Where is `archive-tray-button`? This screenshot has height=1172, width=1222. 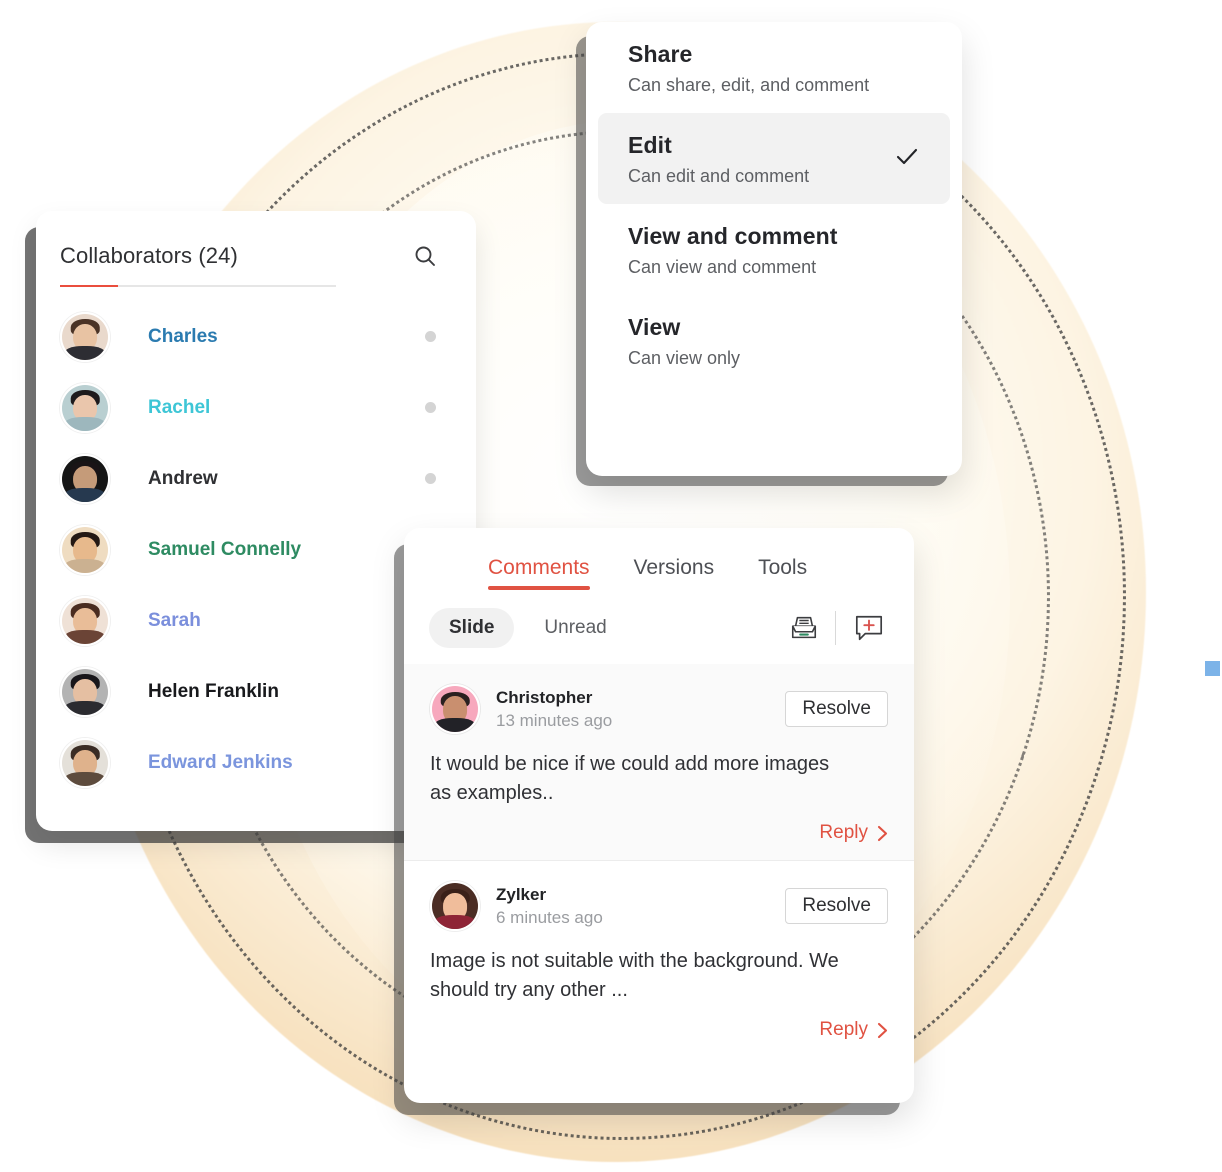 archive-tray-button is located at coordinates (804, 628).